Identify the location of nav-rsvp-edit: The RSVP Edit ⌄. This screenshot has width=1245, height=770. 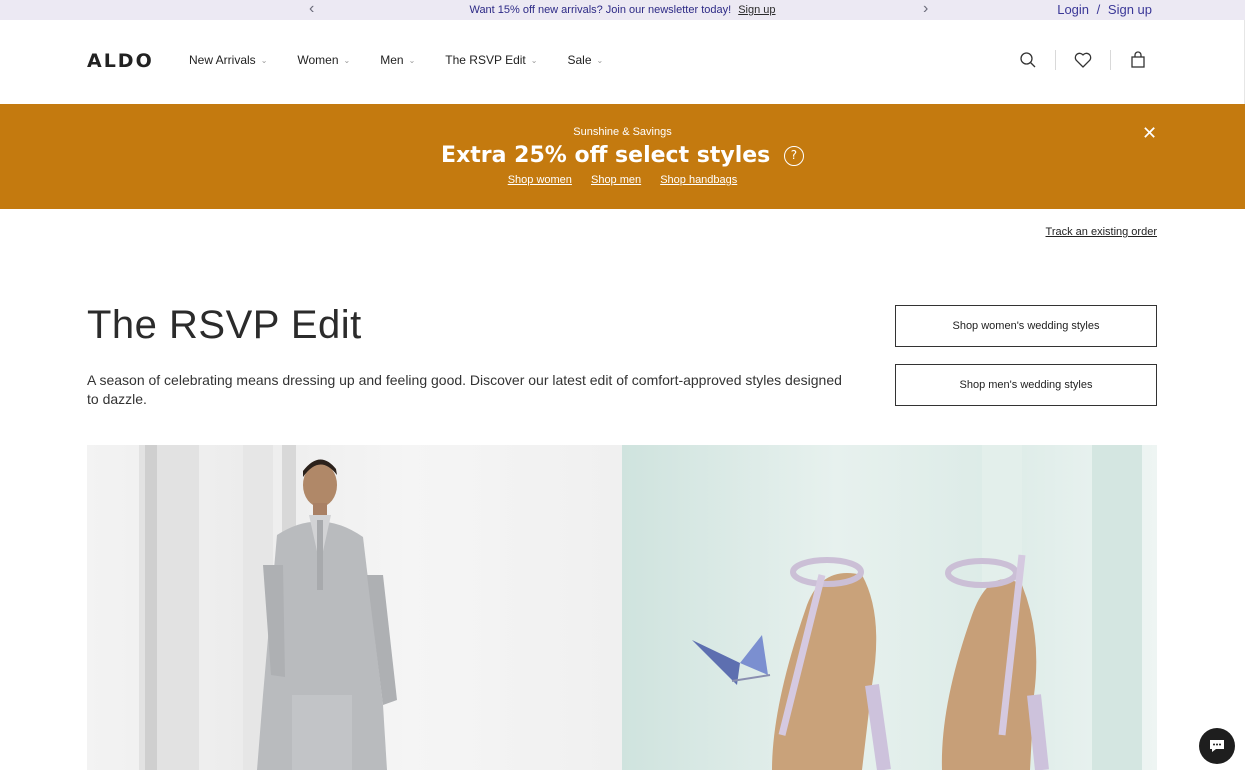
(491, 60).